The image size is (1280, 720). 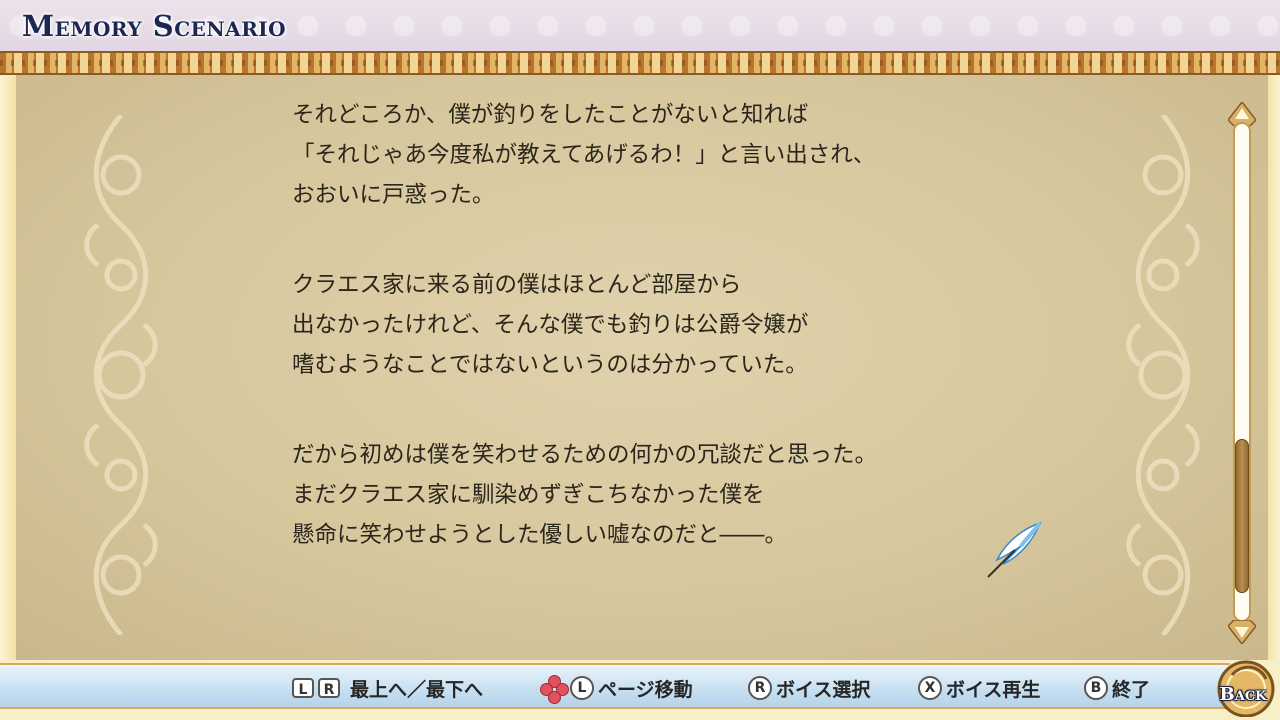 What do you see at coordinates (417, 689) in the screenshot?
I see `hint-label: 最上へ／最下へ` at bounding box center [417, 689].